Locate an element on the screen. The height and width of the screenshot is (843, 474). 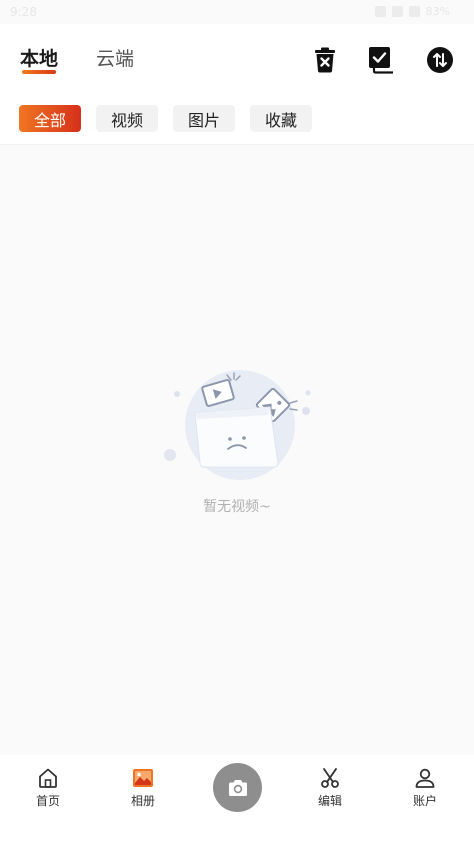
filter-bar: 全部 视频 图片 收藏 is located at coordinates (237, 116).